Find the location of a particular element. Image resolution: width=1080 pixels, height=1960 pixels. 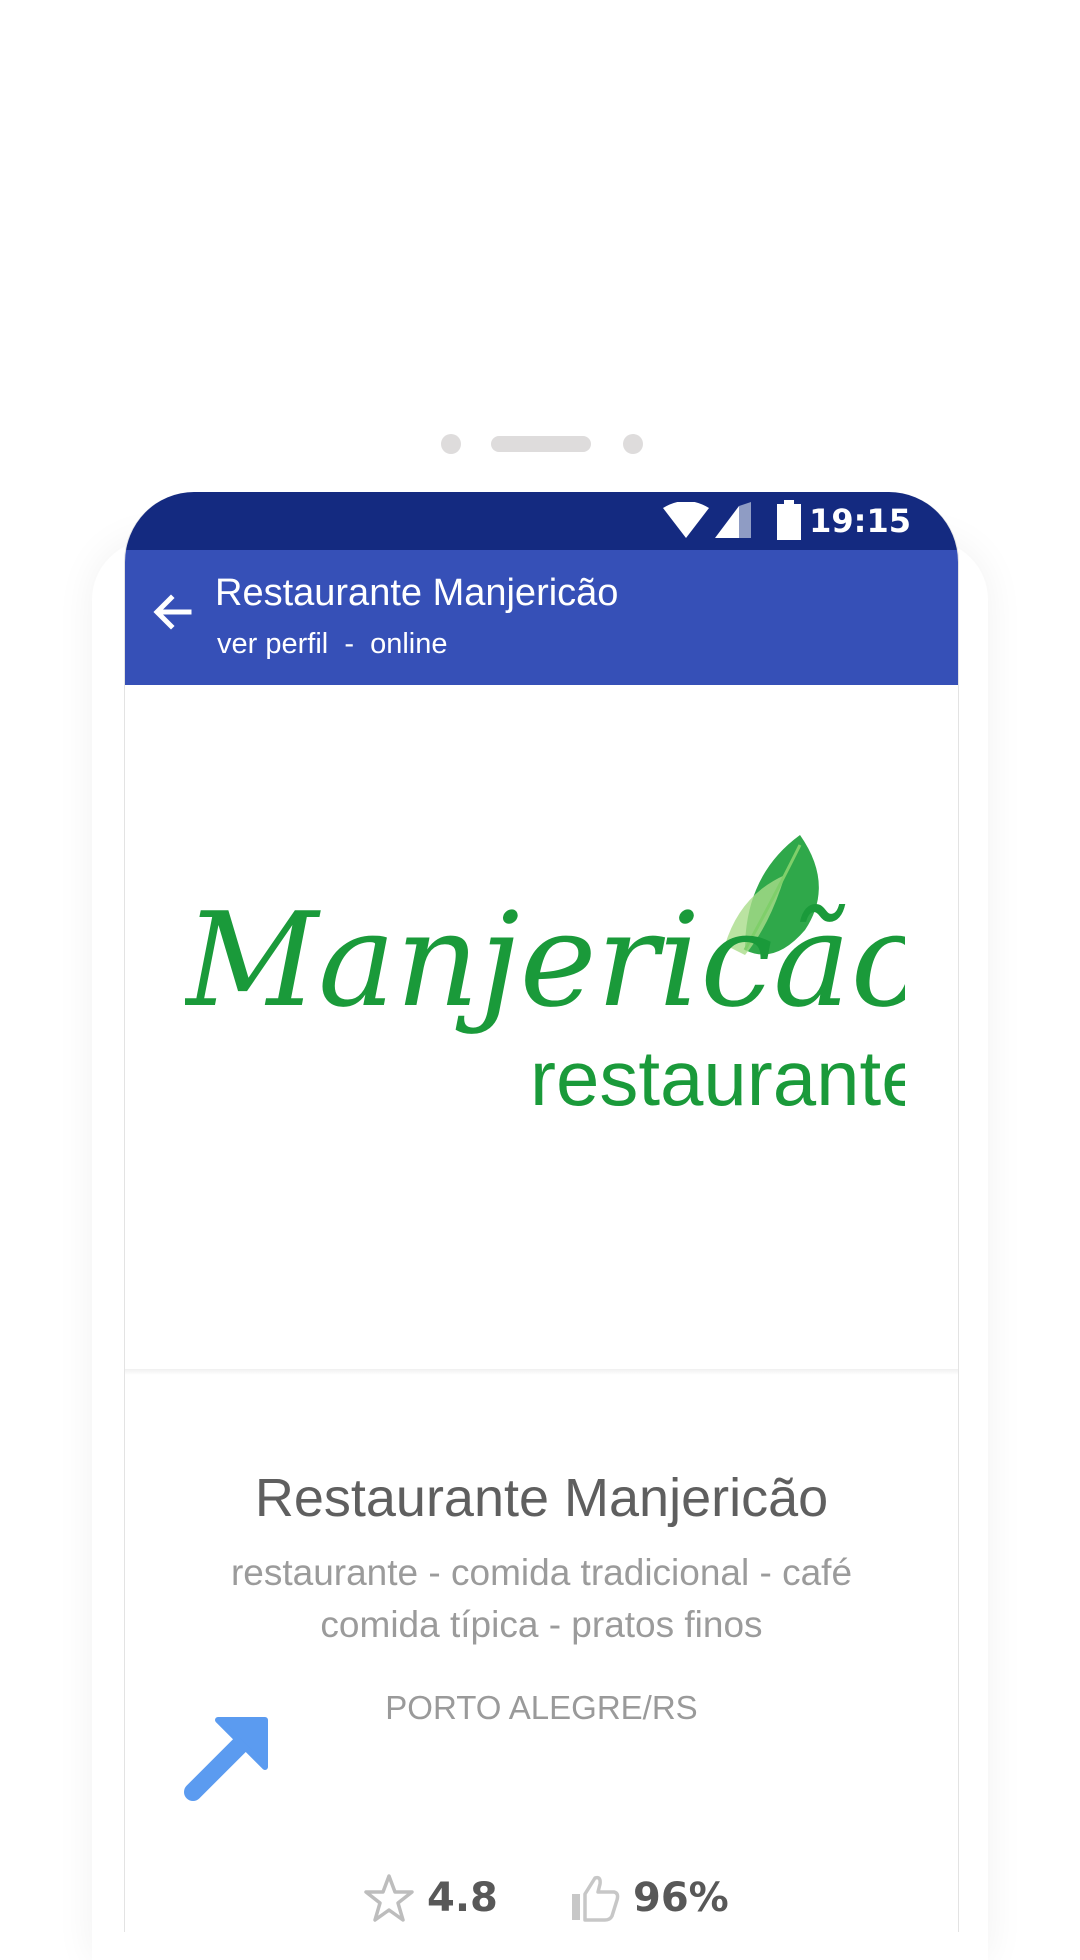

wifi-icon is located at coordinates (686, 520).